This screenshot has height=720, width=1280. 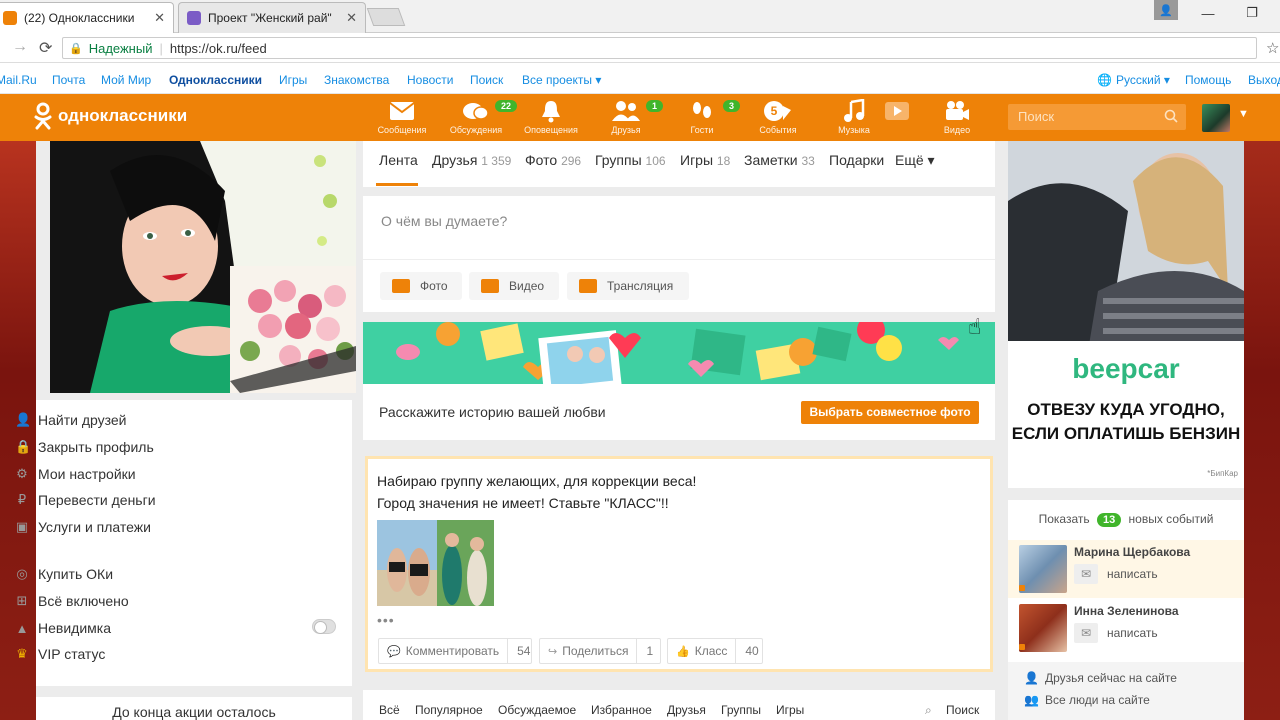 What do you see at coordinates (1243, 114) in the screenshot?
I see `chevron-down-icon: ▼` at bounding box center [1243, 114].